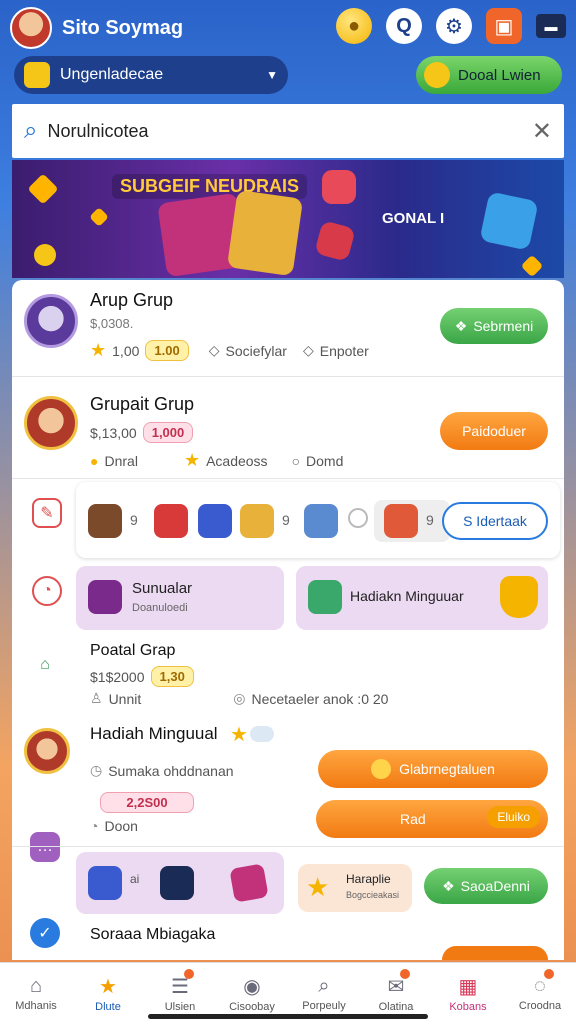 The height and width of the screenshot is (1024, 576). What do you see at coordinates (125, 698) in the screenshot?
I see `meta-label: Unnit` at bounding box center [125, 698].